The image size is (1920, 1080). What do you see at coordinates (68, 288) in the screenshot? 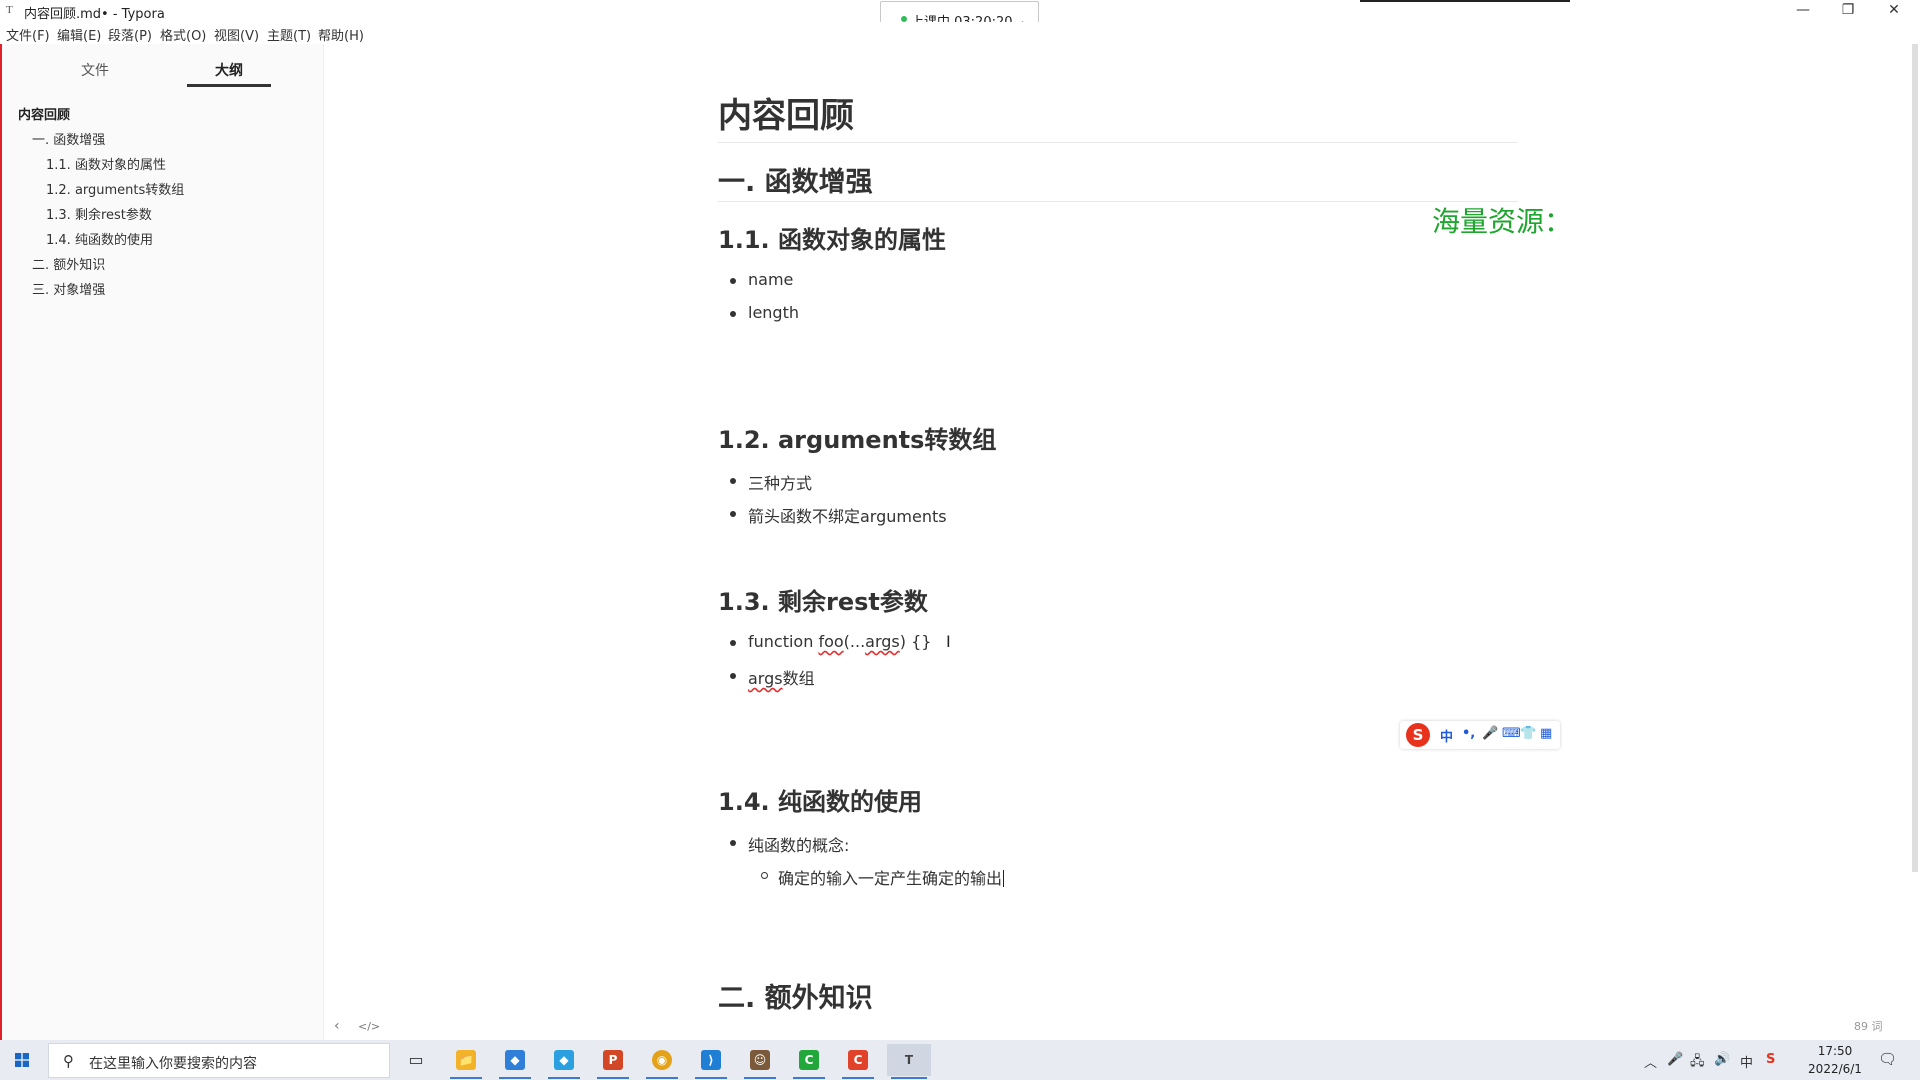
I see `outline-item: 三. 对象增强` at bounding box center [68, 288].